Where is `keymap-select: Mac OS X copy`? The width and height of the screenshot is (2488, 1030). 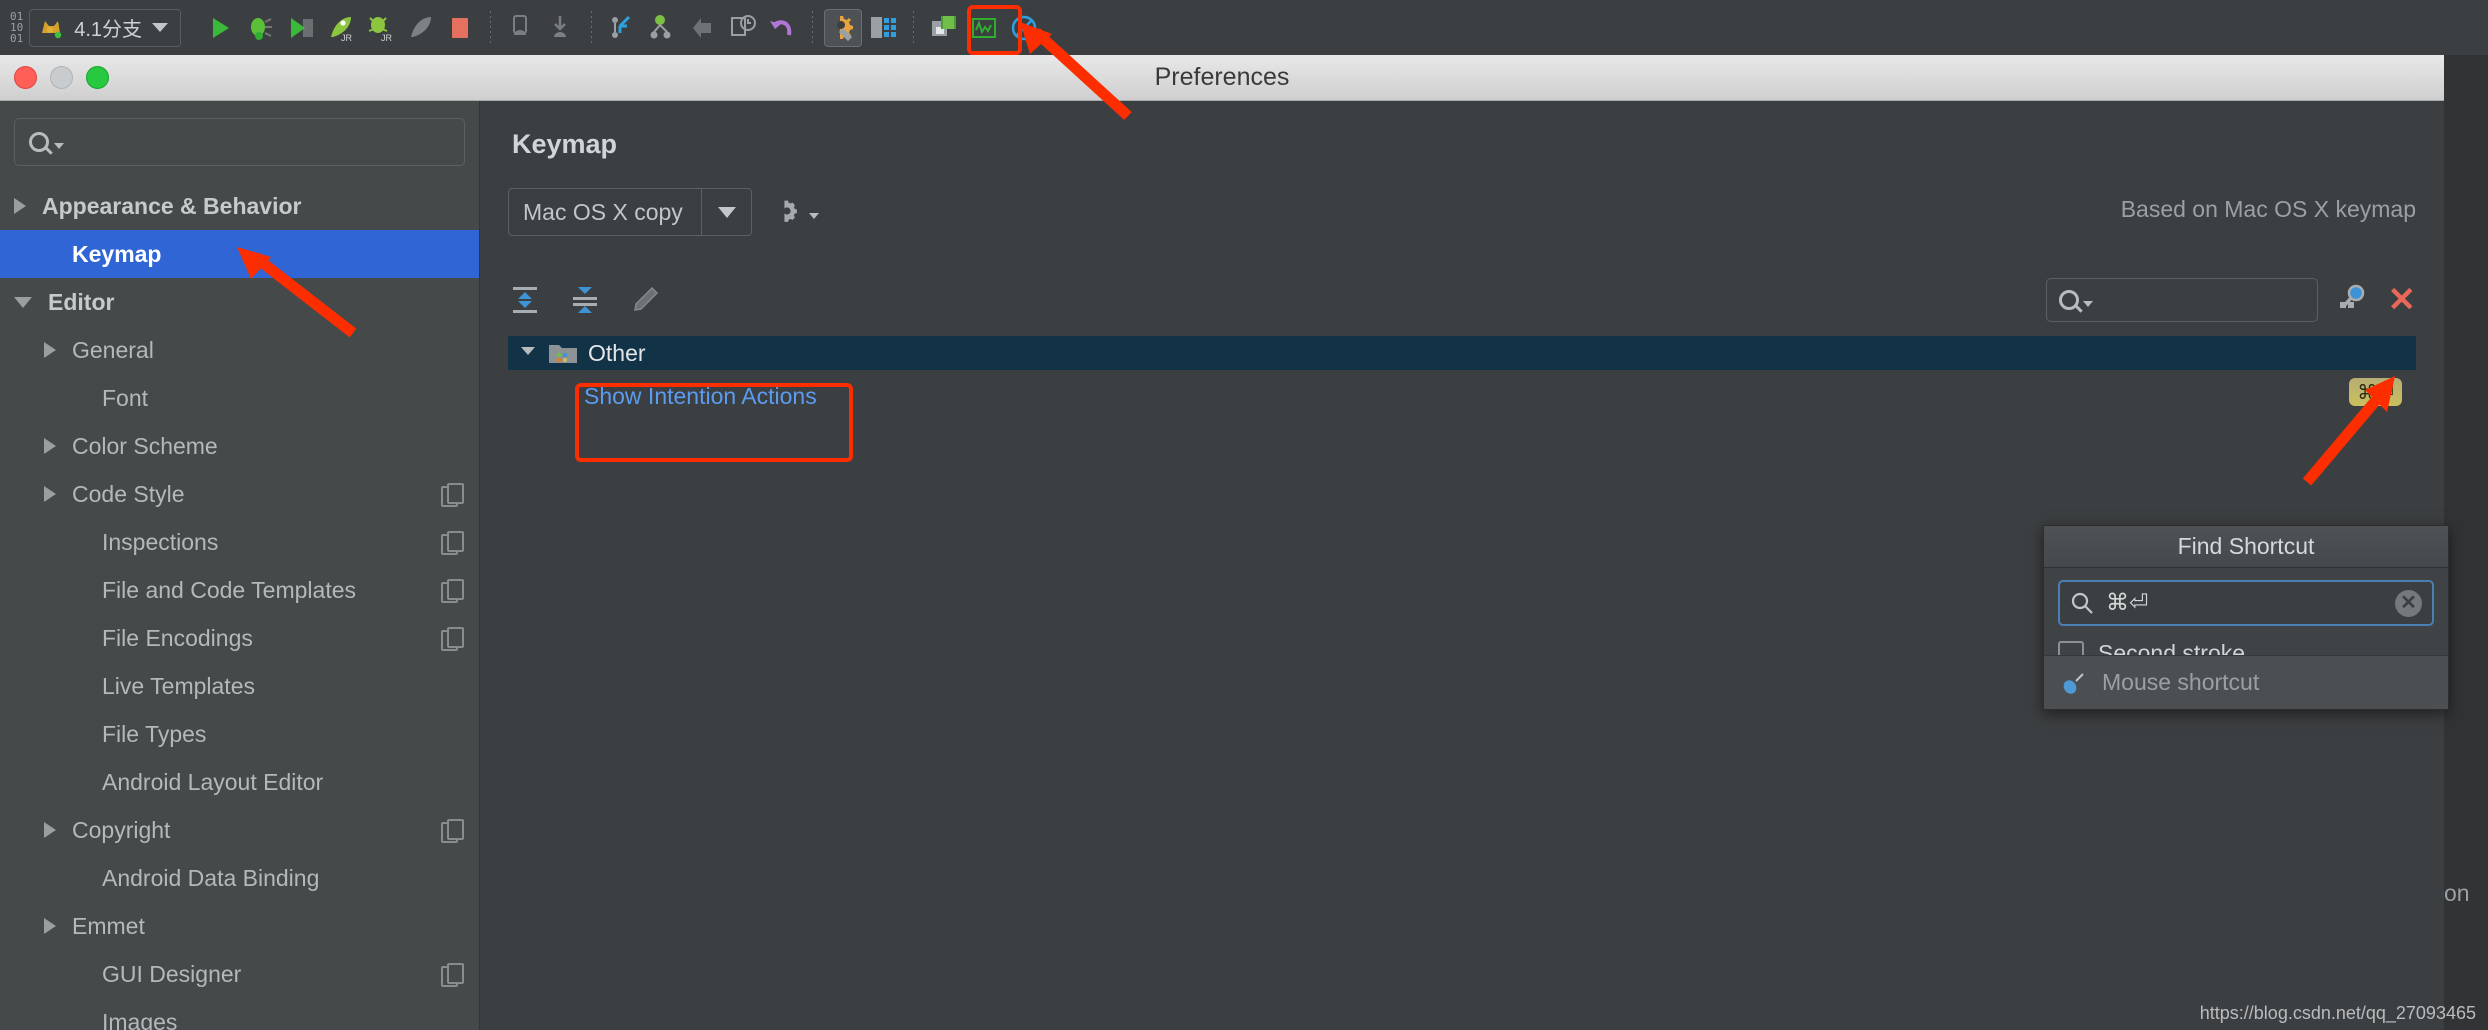
keymap-select: Mac OS X copy is located at coordinates (630, 212).